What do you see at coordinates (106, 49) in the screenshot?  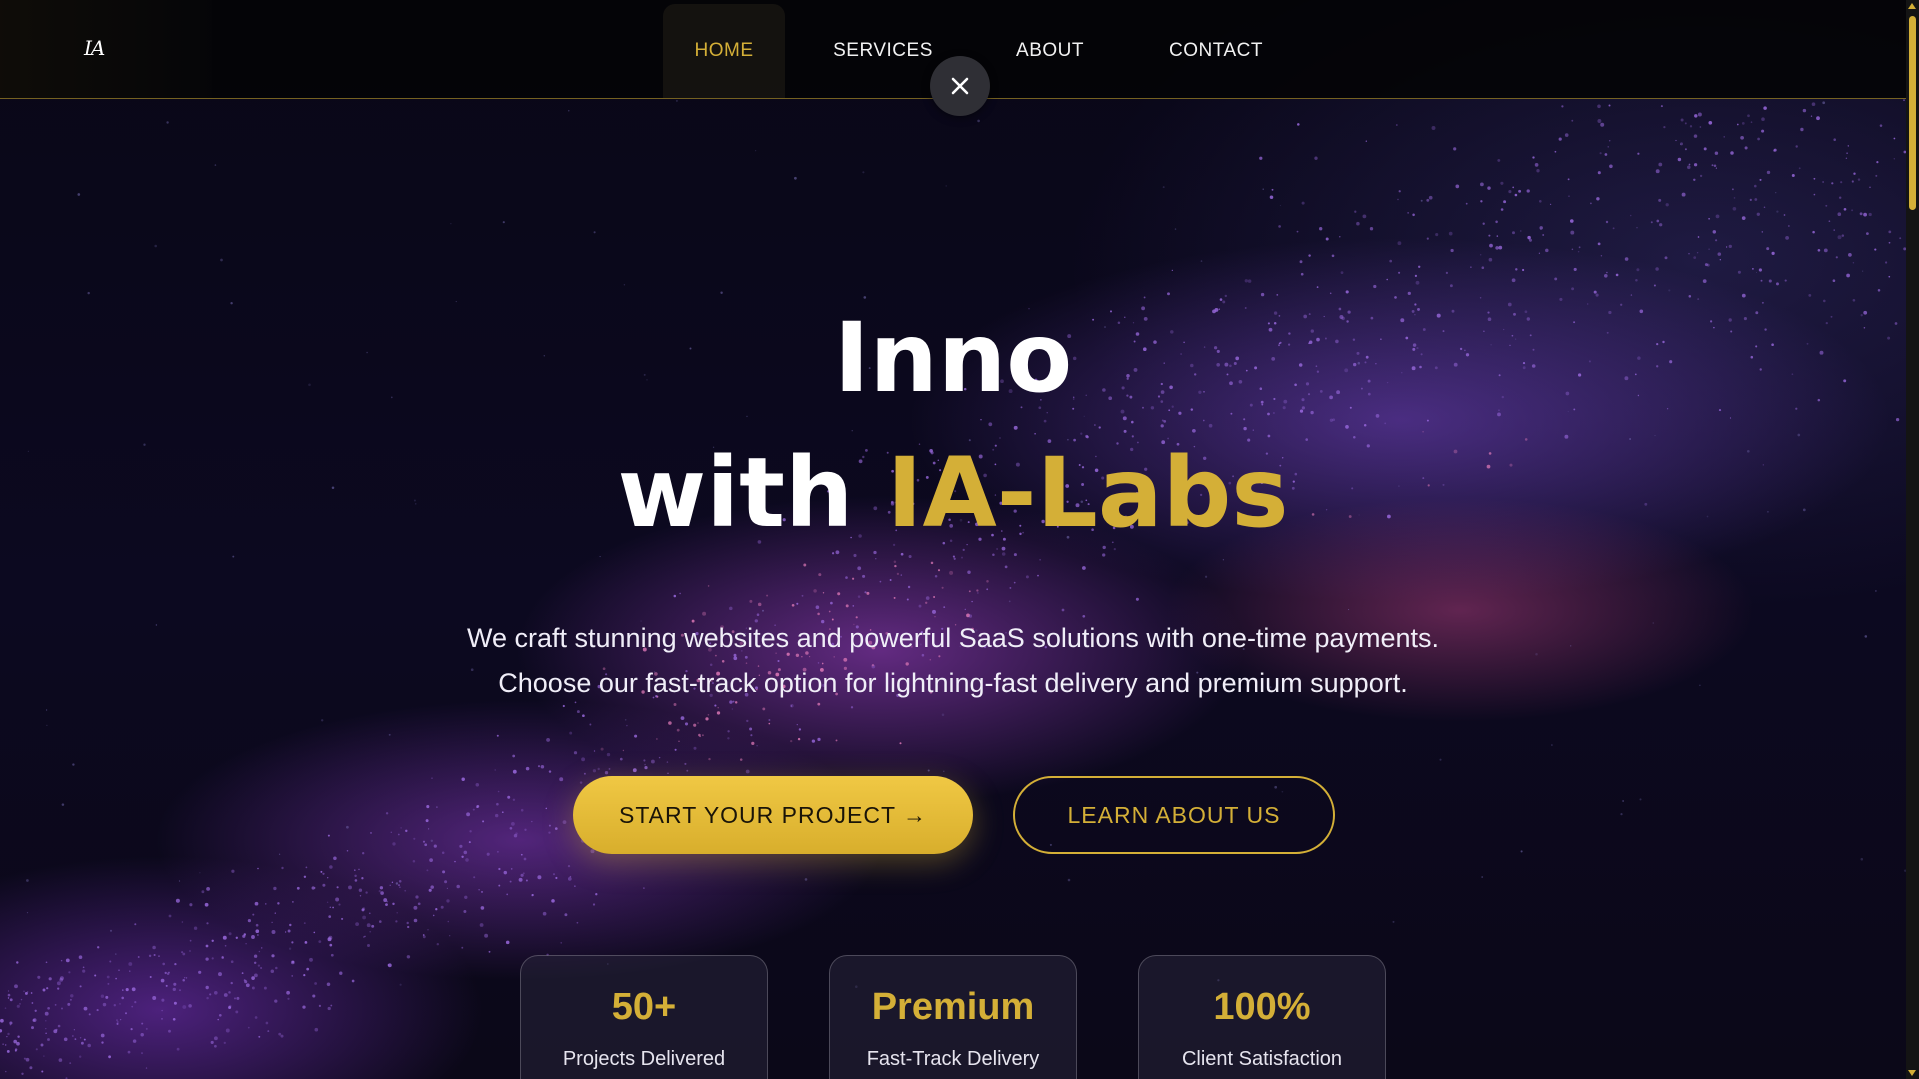 I see `logo-container: IA` at bounding box center [106, 49].